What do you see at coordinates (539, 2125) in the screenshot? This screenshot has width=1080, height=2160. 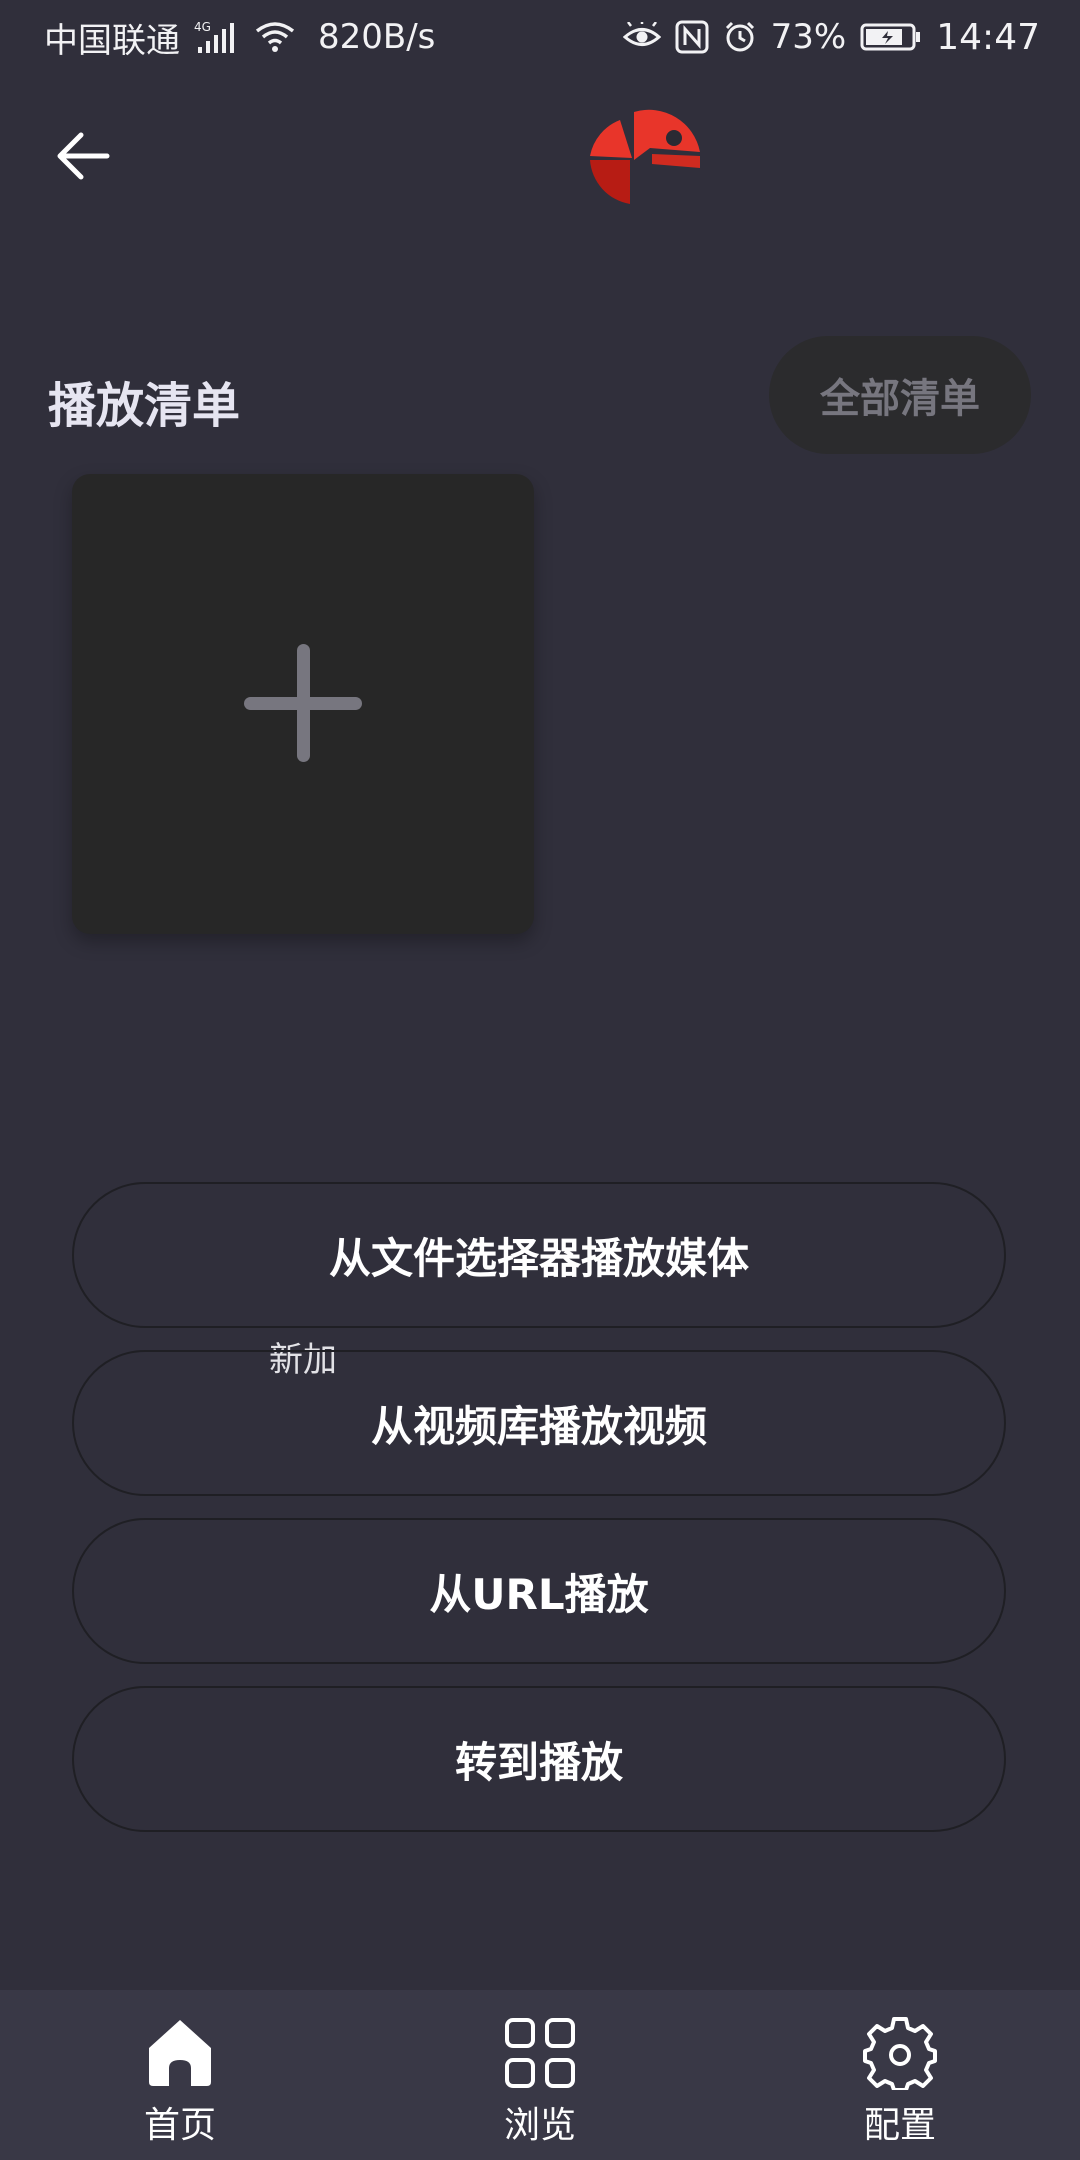 I see `nav-browse-label: 浏览` at bounding box center [539, 2125].